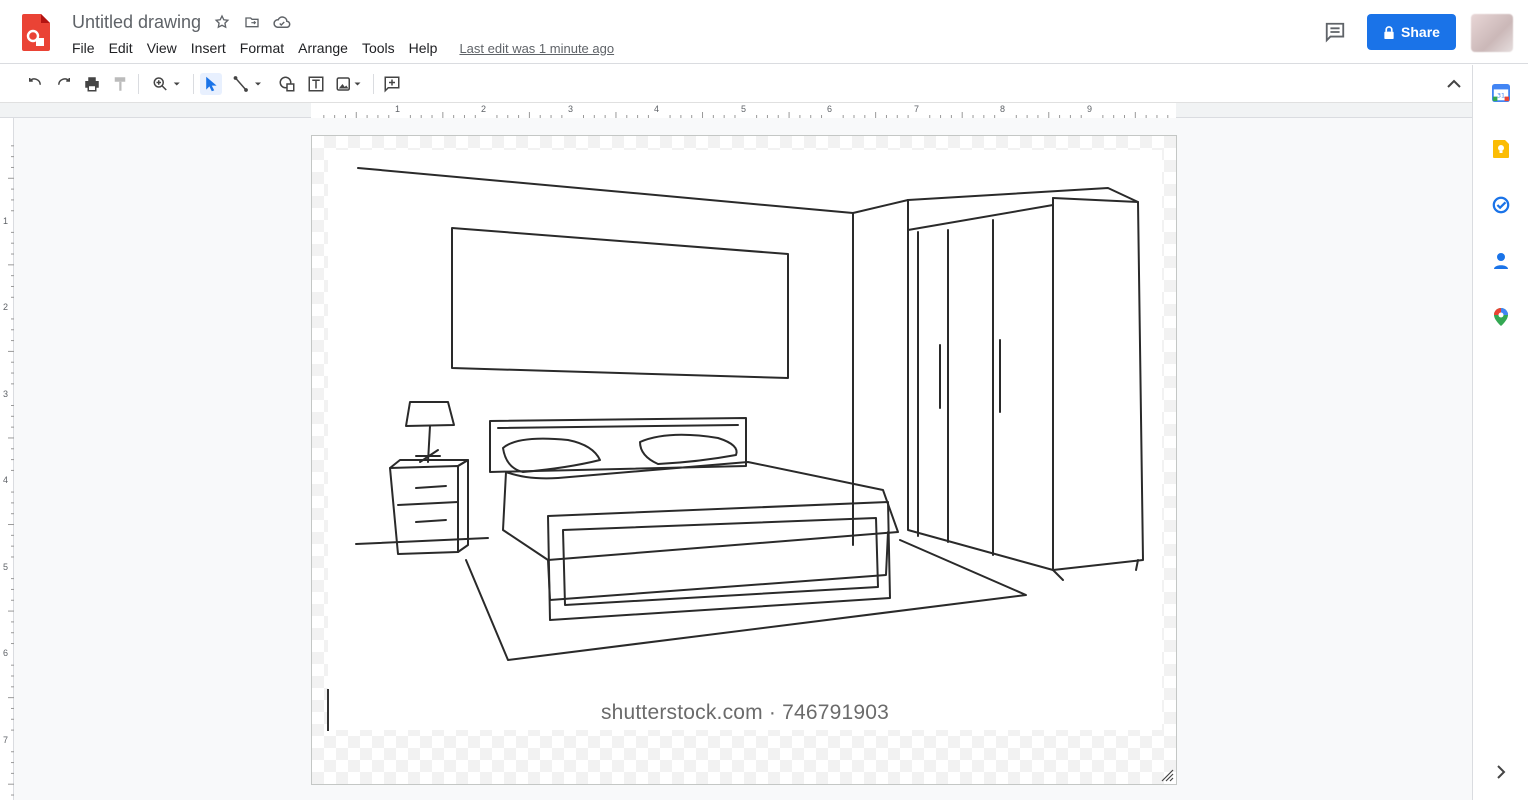  Describe the element at coordinates (316, 84) in the screenshot. I see `text-box-icon` at that location.